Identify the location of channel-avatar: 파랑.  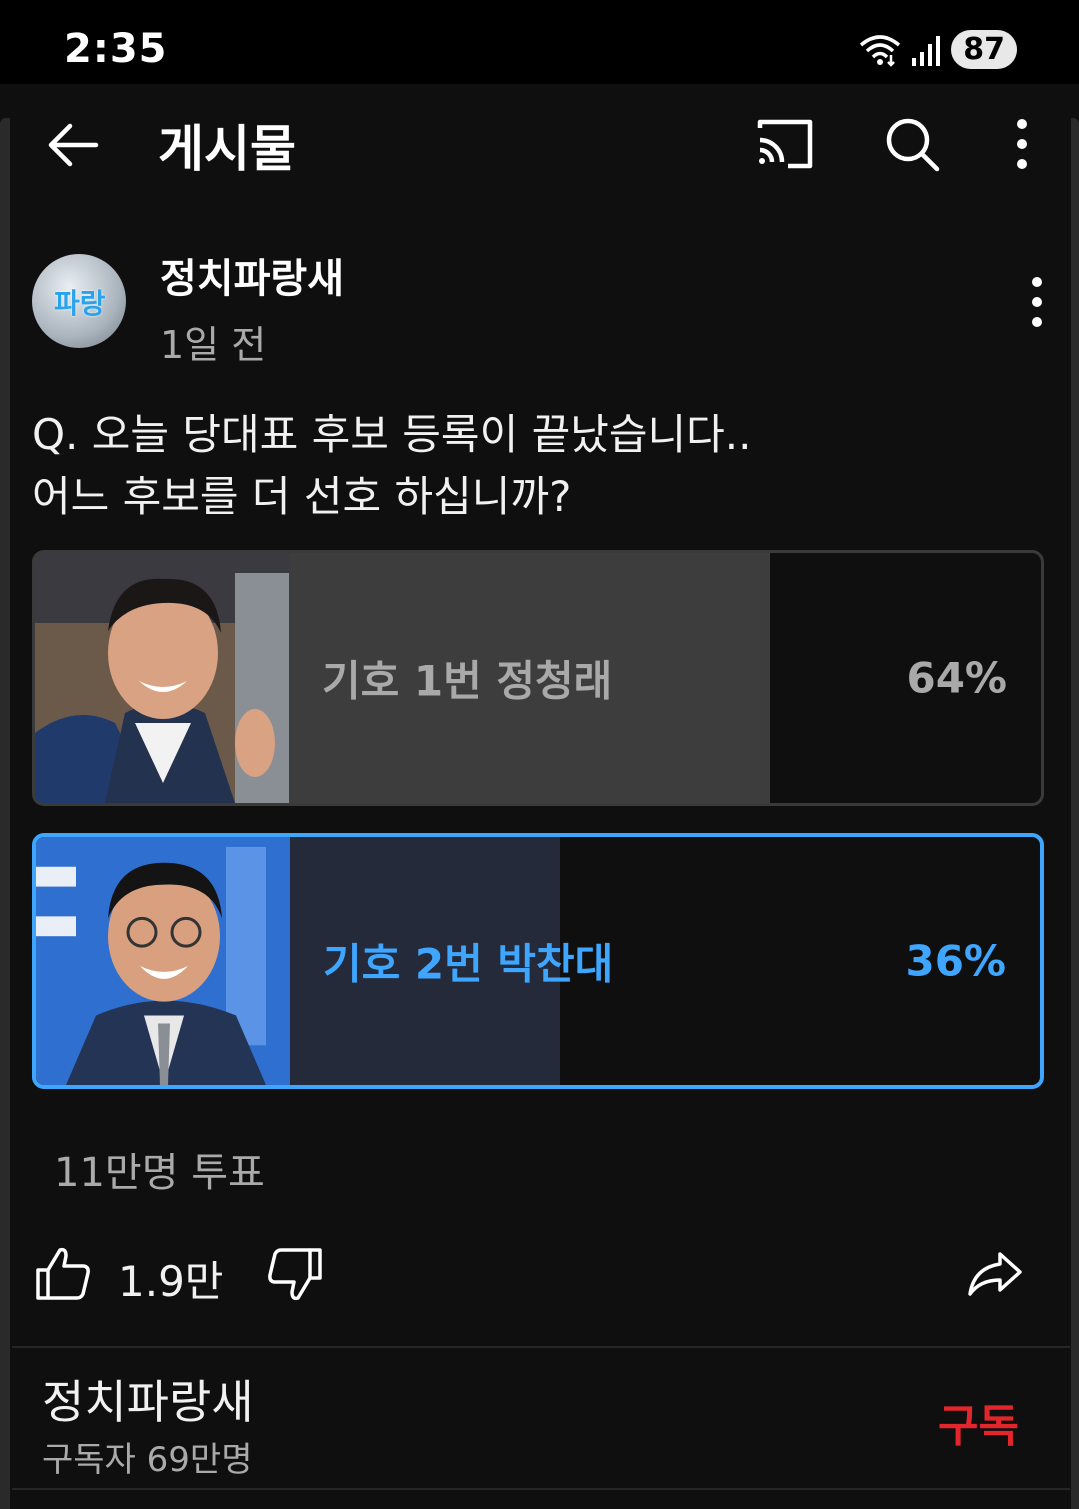
(79, 301).